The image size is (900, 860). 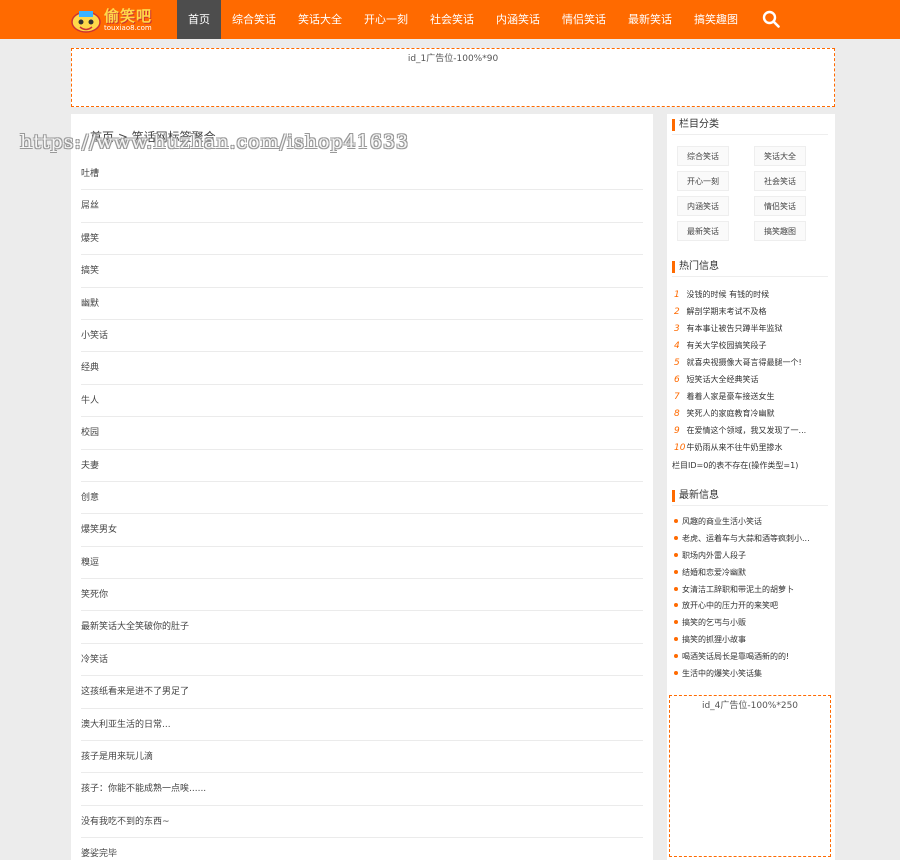 I want to click on new-item: 结婚和恋爱冷幽默, so click(x=753, y=573).